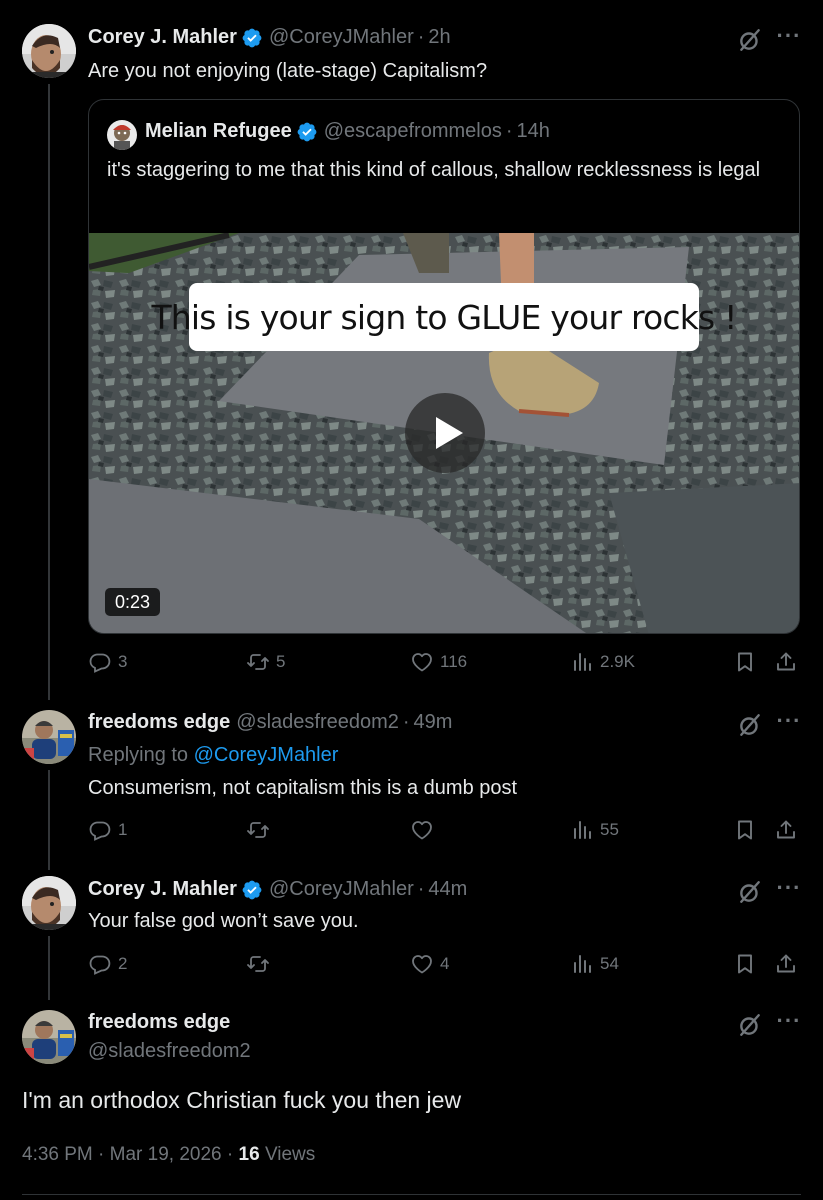 The width and height of the screenshot is (823, 1200). I want to click on like-button, so click(425, 830).